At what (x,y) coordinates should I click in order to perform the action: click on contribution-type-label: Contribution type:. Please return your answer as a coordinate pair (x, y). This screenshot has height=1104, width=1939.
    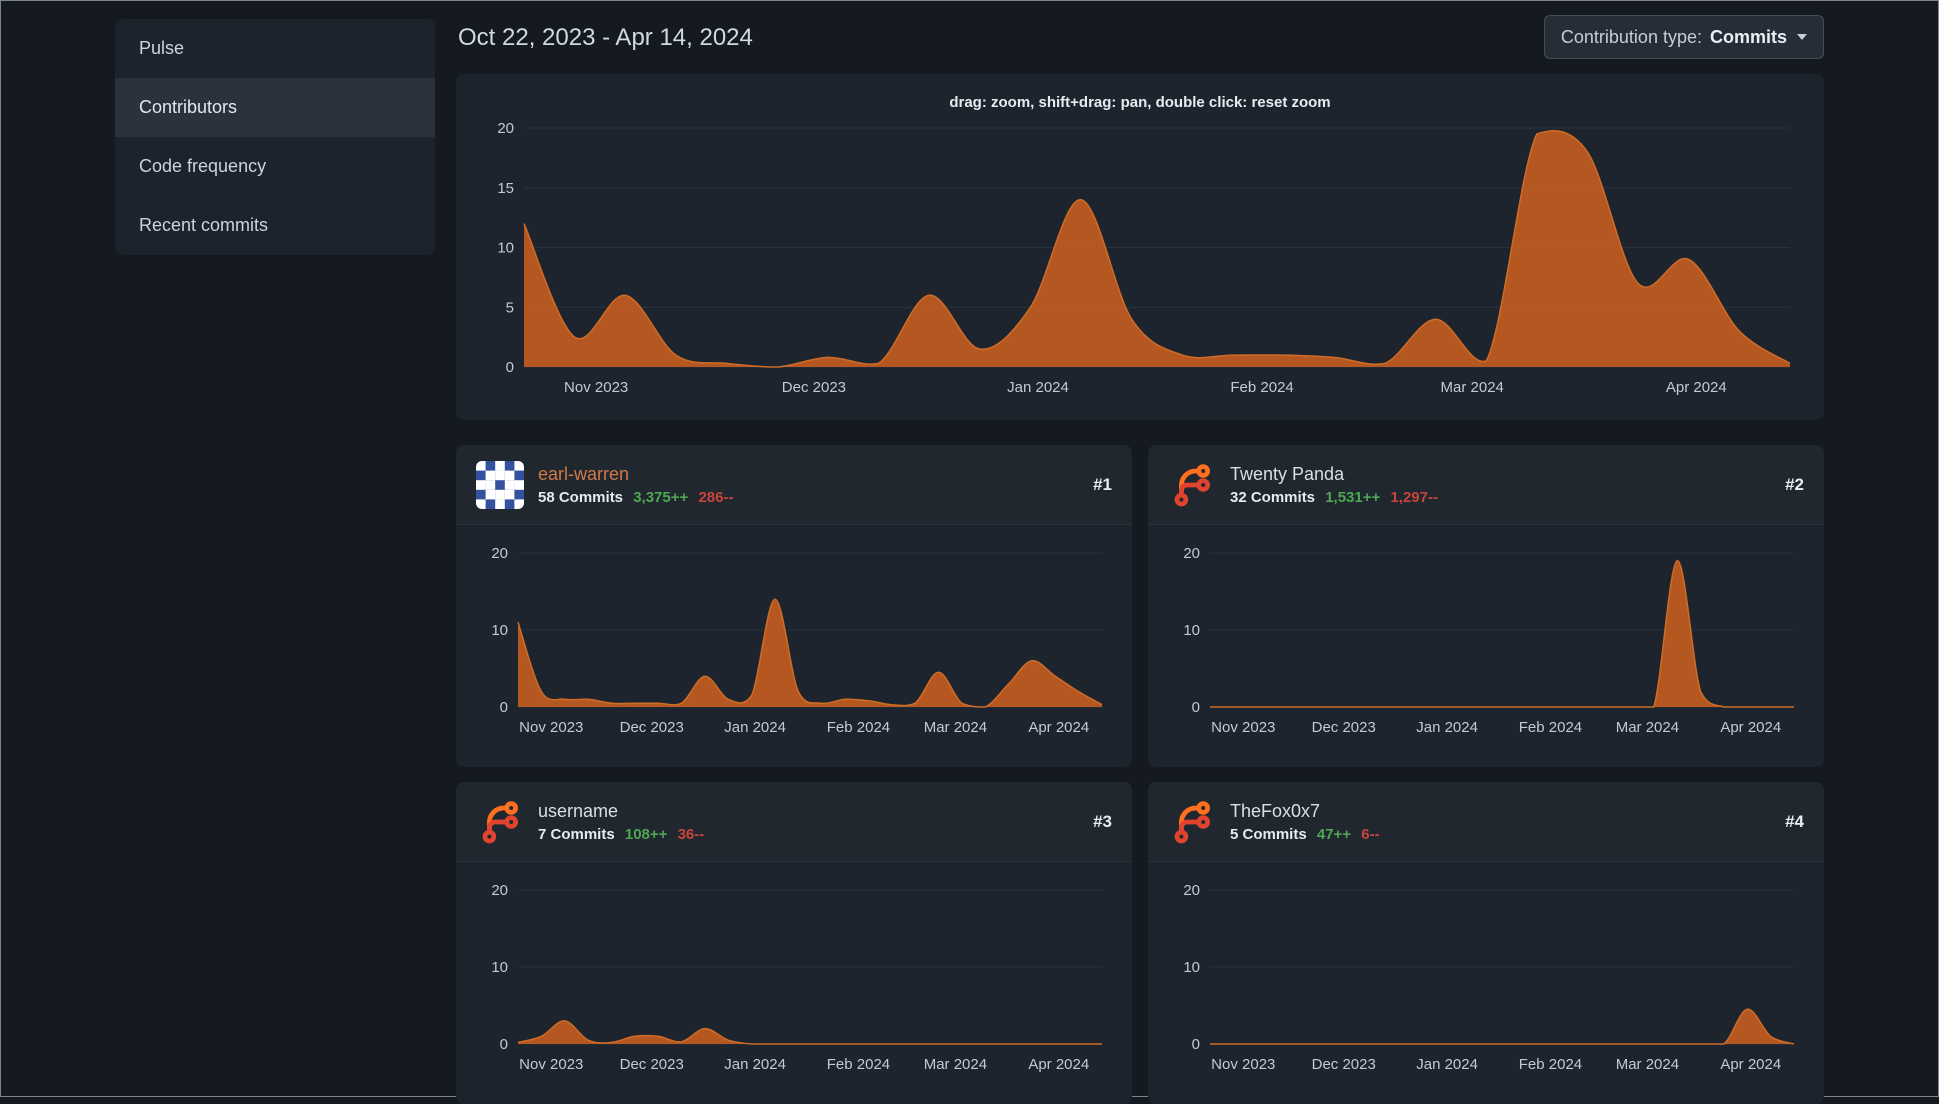
    Looking at the image, I should click on (1631, 36).